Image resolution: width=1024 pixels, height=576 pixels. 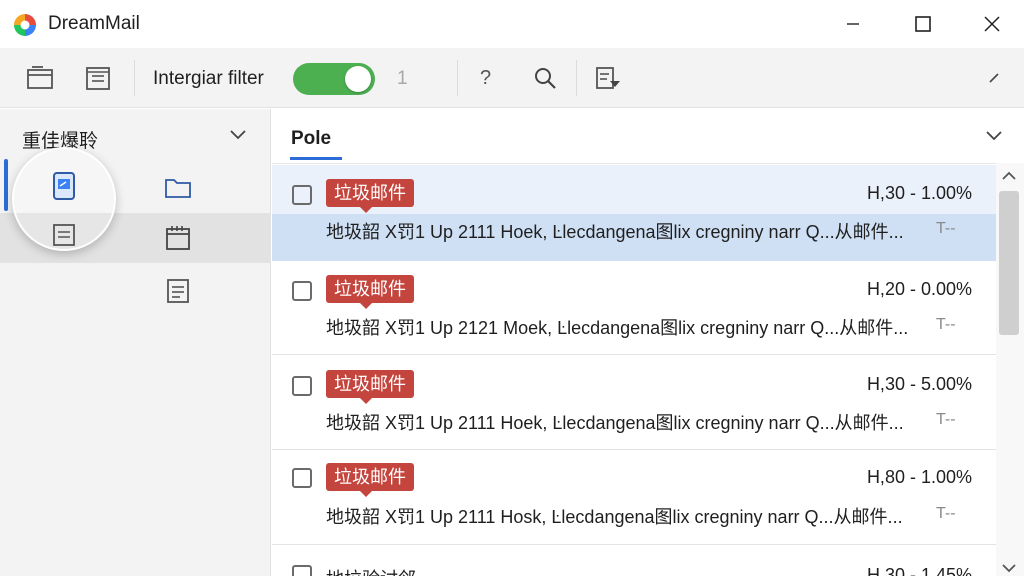 I want to click on title-bar: DreamMail, so click(x=512, y=24).